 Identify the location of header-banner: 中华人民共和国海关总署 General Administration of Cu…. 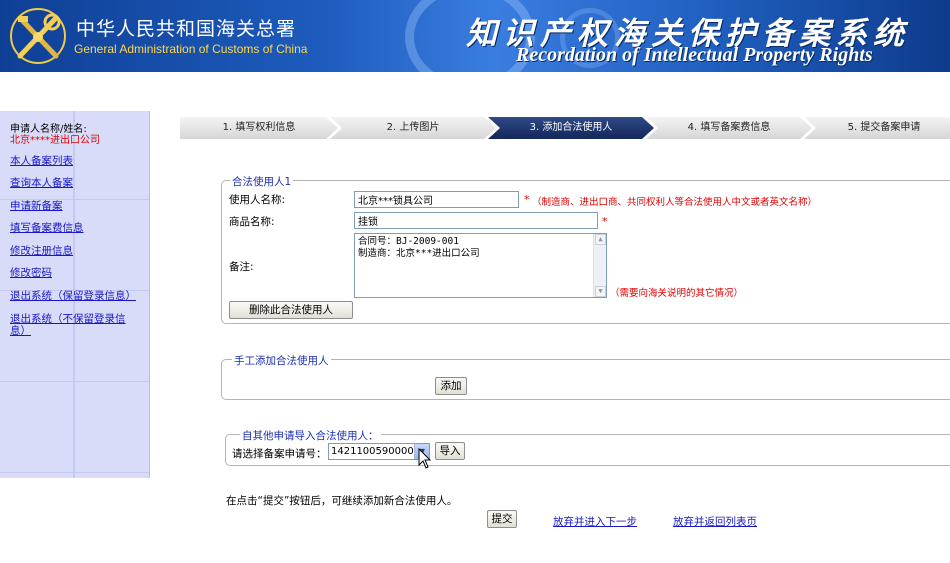
(475, 36).